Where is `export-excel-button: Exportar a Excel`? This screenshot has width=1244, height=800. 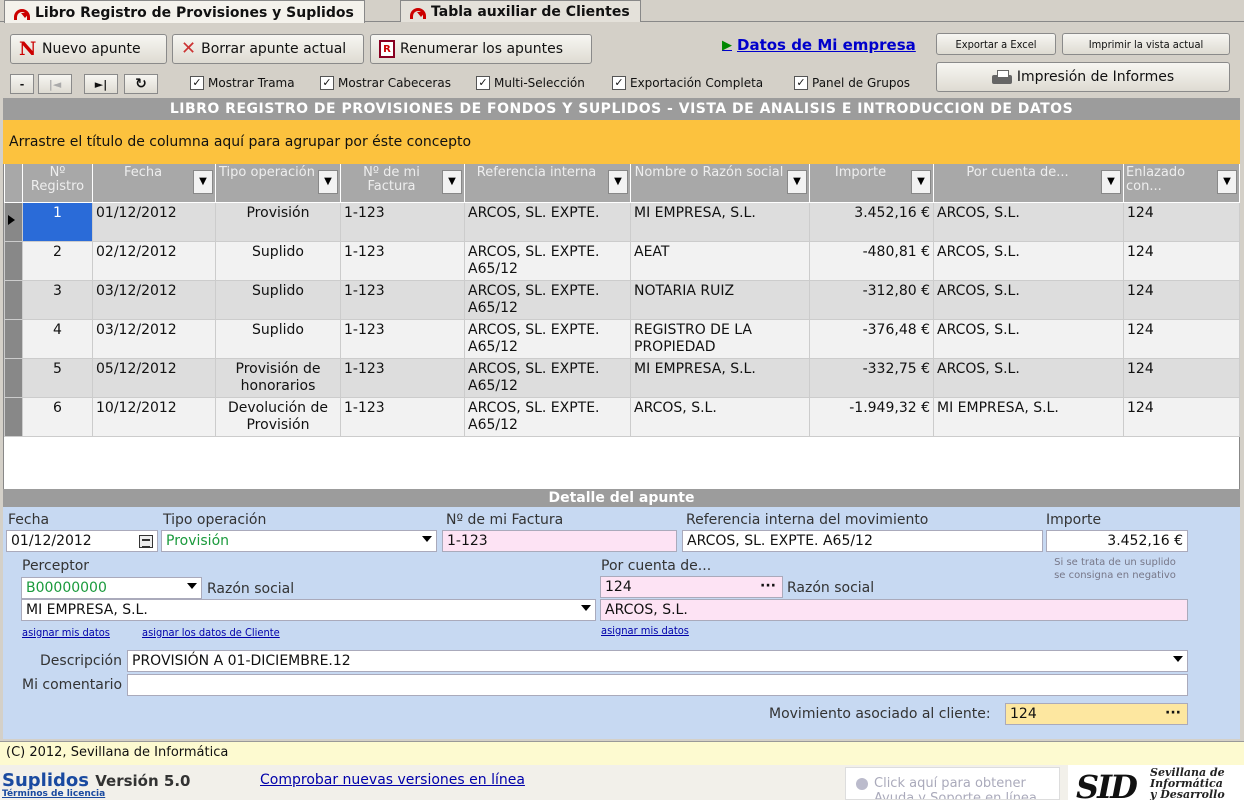 export-excel-button: Exportar a Excel is located at coordinates (996, 44).